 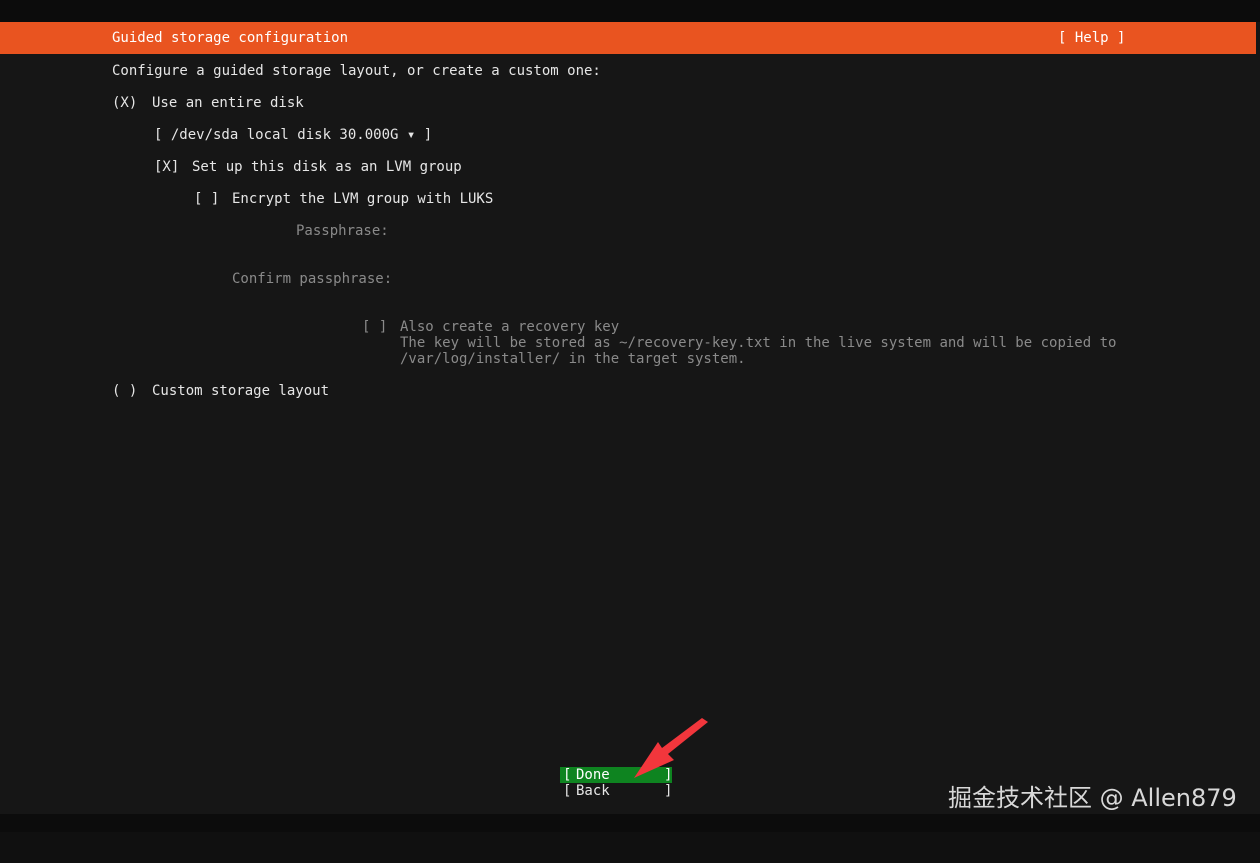 I want to click on red-arrow-icon, so click(x=671, y=748).